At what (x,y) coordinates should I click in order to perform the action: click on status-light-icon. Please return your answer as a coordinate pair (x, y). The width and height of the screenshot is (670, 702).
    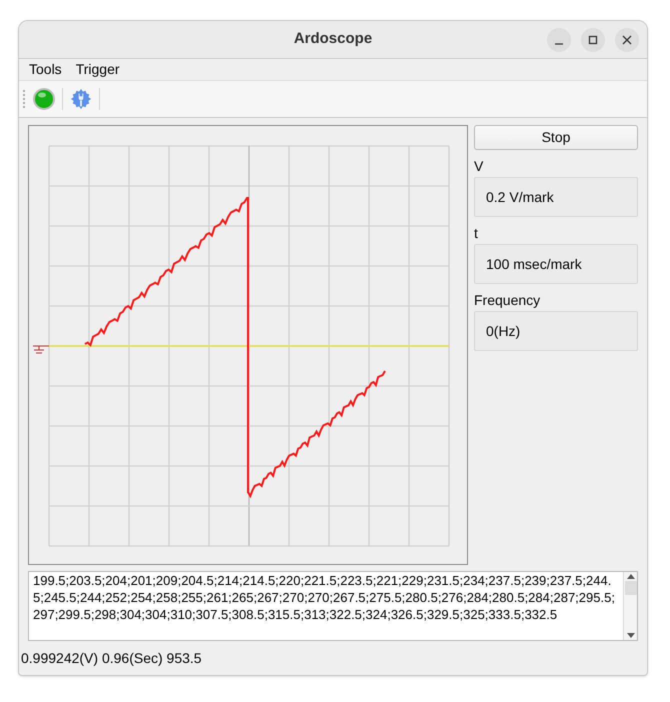
    Looking at the image, I should click on (44, 99).